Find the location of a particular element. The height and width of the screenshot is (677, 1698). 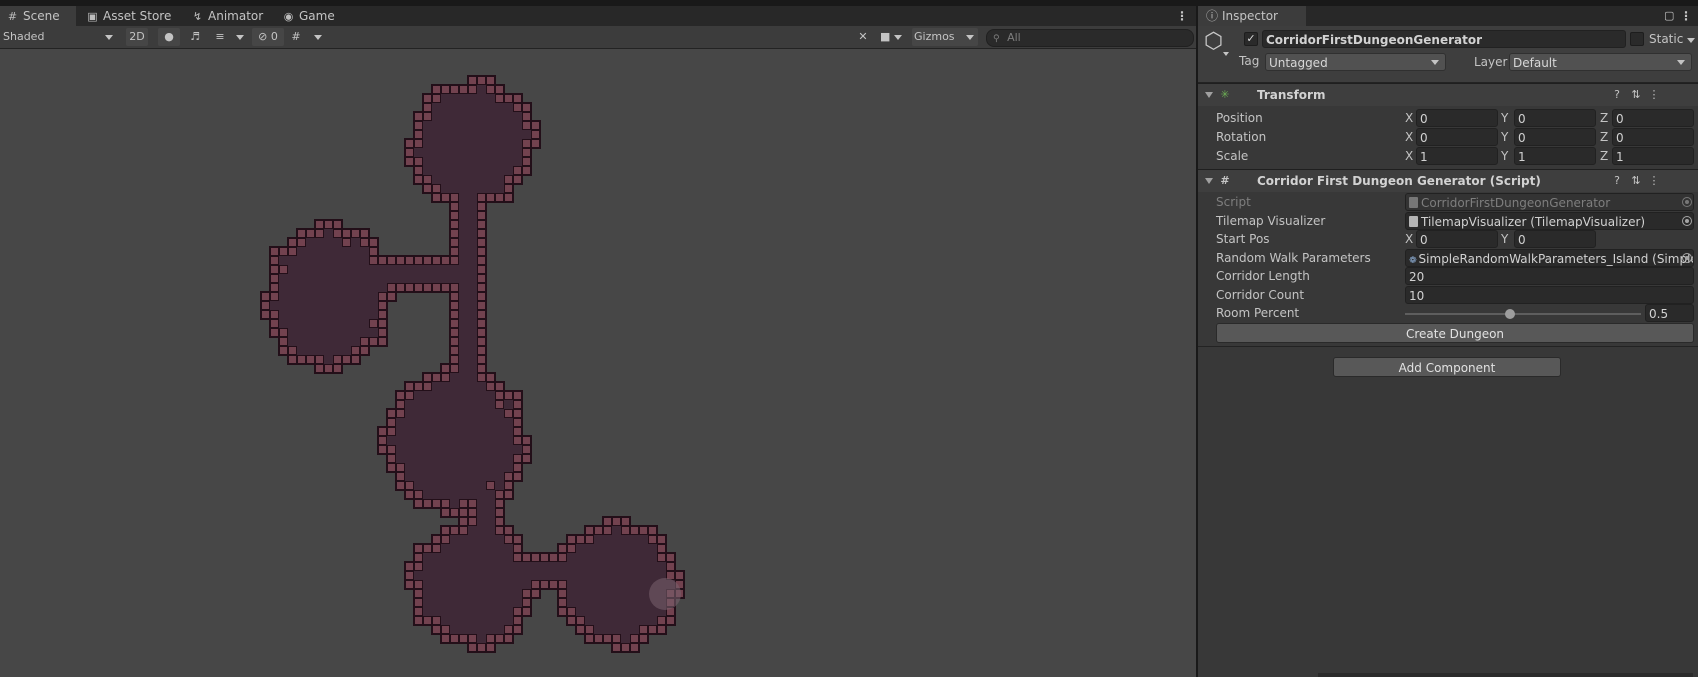

gizmos-dropdown: Gizmos is located at coordinates (945, 37).